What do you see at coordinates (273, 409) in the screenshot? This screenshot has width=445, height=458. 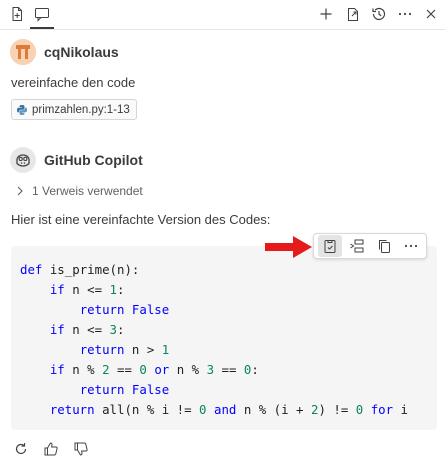 I see `code-token: n % (i +` at bounding box center [273, 409].